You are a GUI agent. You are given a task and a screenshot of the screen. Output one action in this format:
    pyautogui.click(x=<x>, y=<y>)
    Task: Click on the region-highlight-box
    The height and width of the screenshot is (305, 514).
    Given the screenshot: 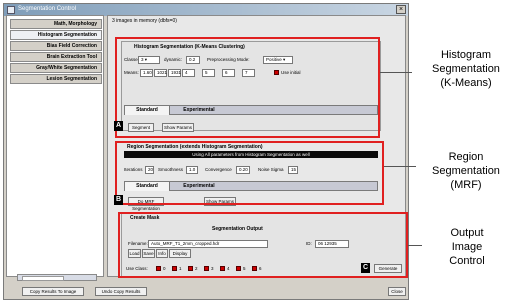 What is the action you would take?
    pyautogui.click(x=249, y=173)
    